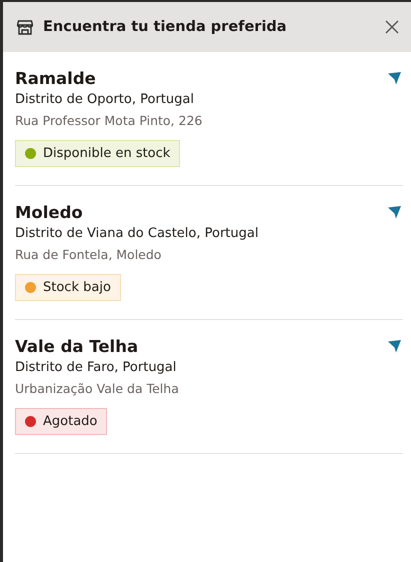 The image size is (411, 562). Describe the element at coordinates (76, 346) in the screenshot. I see `store-name: Vale da Telha` at that location.